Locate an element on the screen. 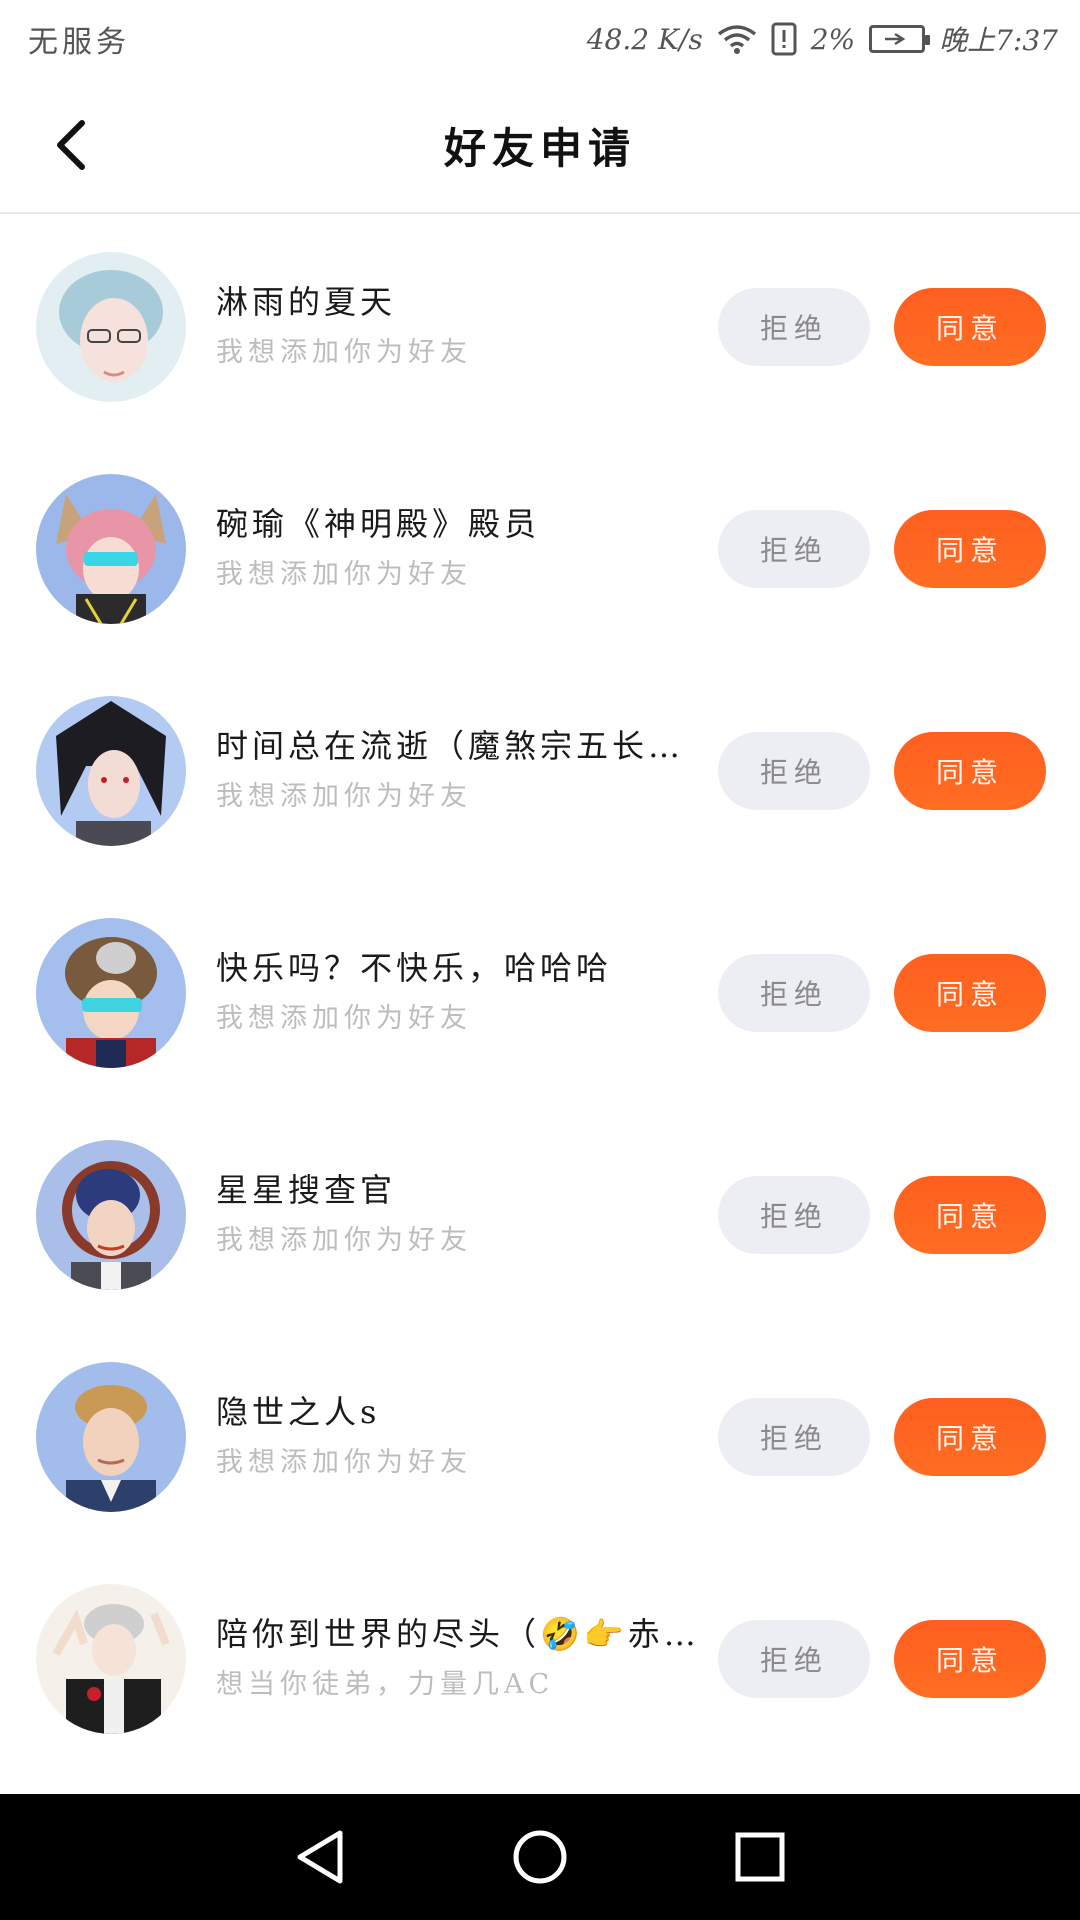 The height and width of the screenshot is (1920, 1080). nav-back-button is located at coordinates (320, 1857).